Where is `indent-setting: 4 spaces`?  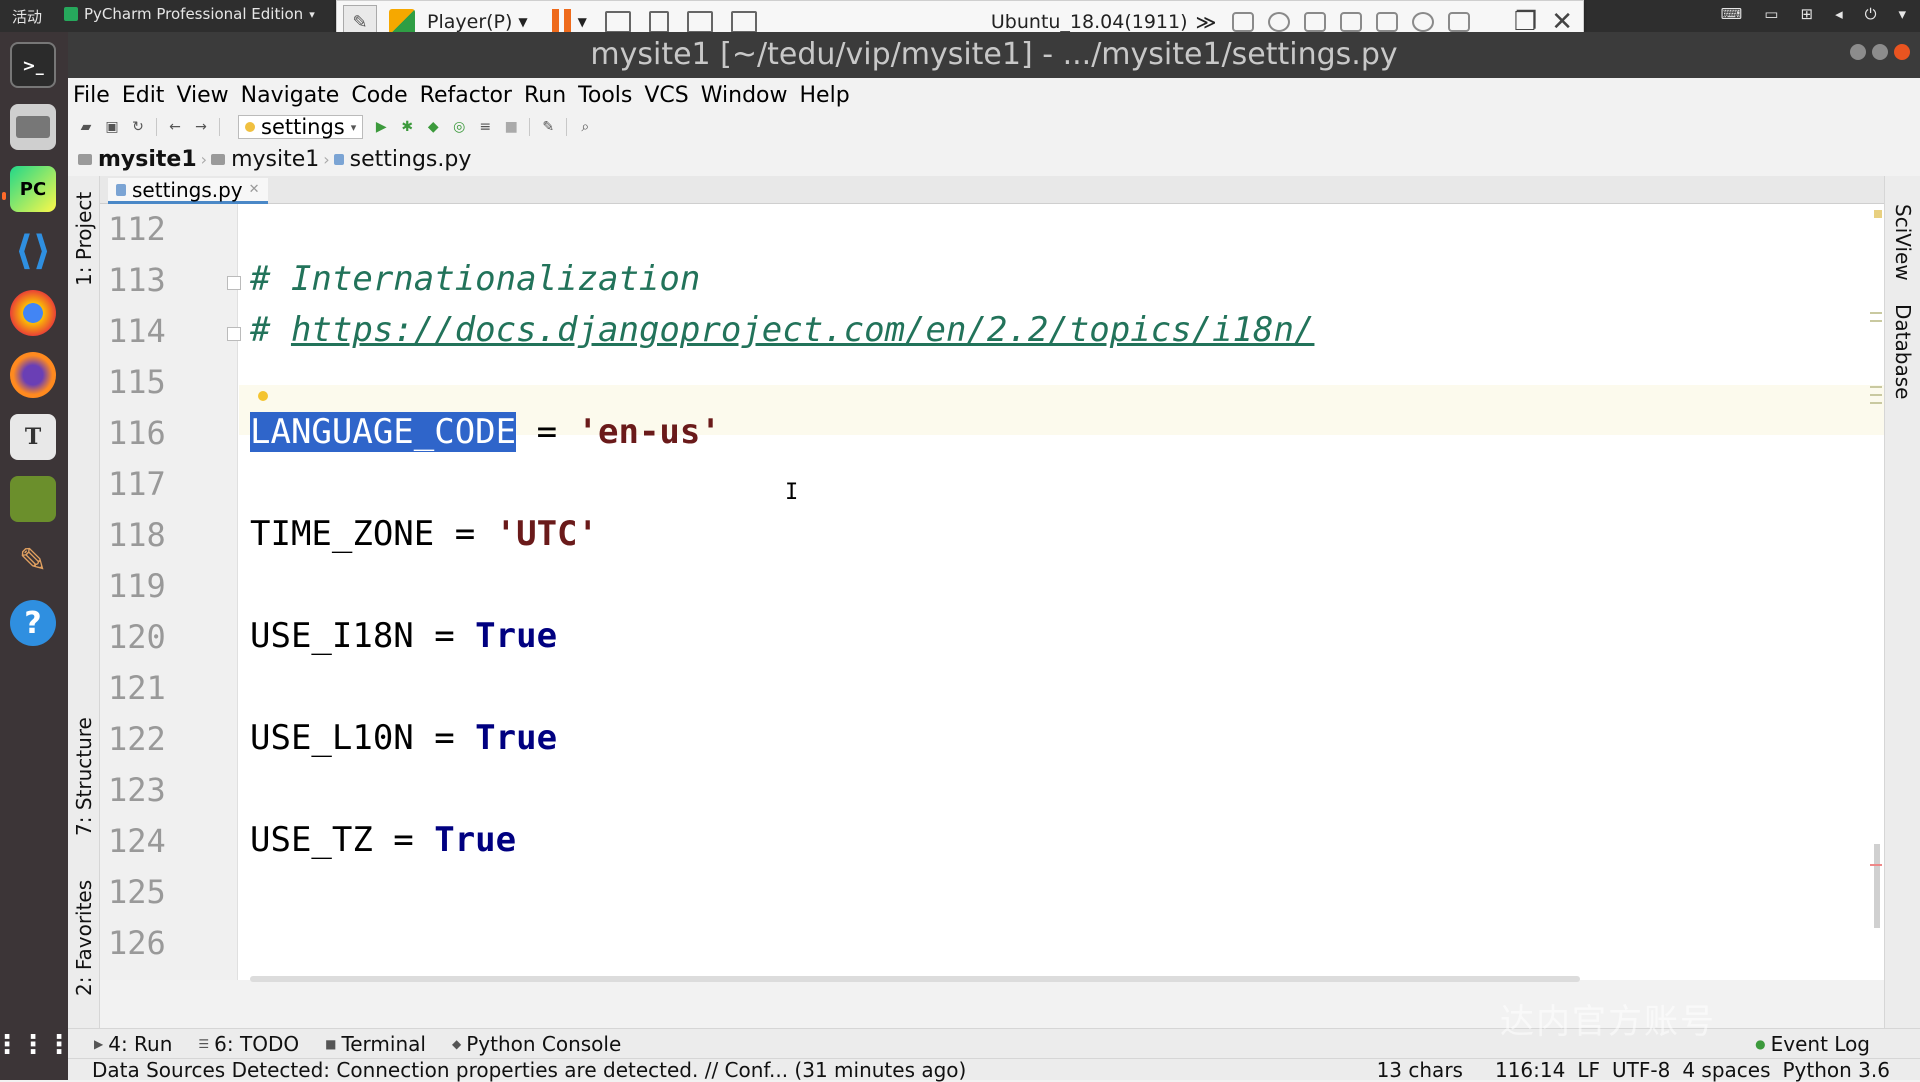
indent-setting: 4 spaces is located at coordinates (1726, 1070).